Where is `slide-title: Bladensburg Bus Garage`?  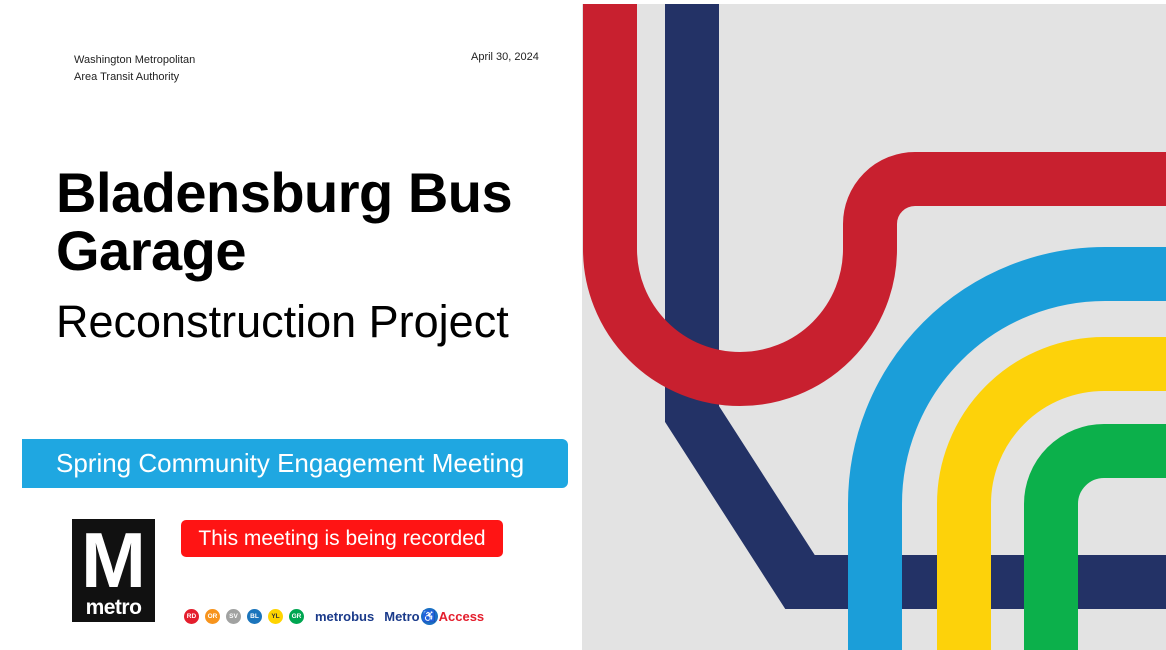
slide-title: Bladensburg Bus Garage is located at coordinates (284, 221).